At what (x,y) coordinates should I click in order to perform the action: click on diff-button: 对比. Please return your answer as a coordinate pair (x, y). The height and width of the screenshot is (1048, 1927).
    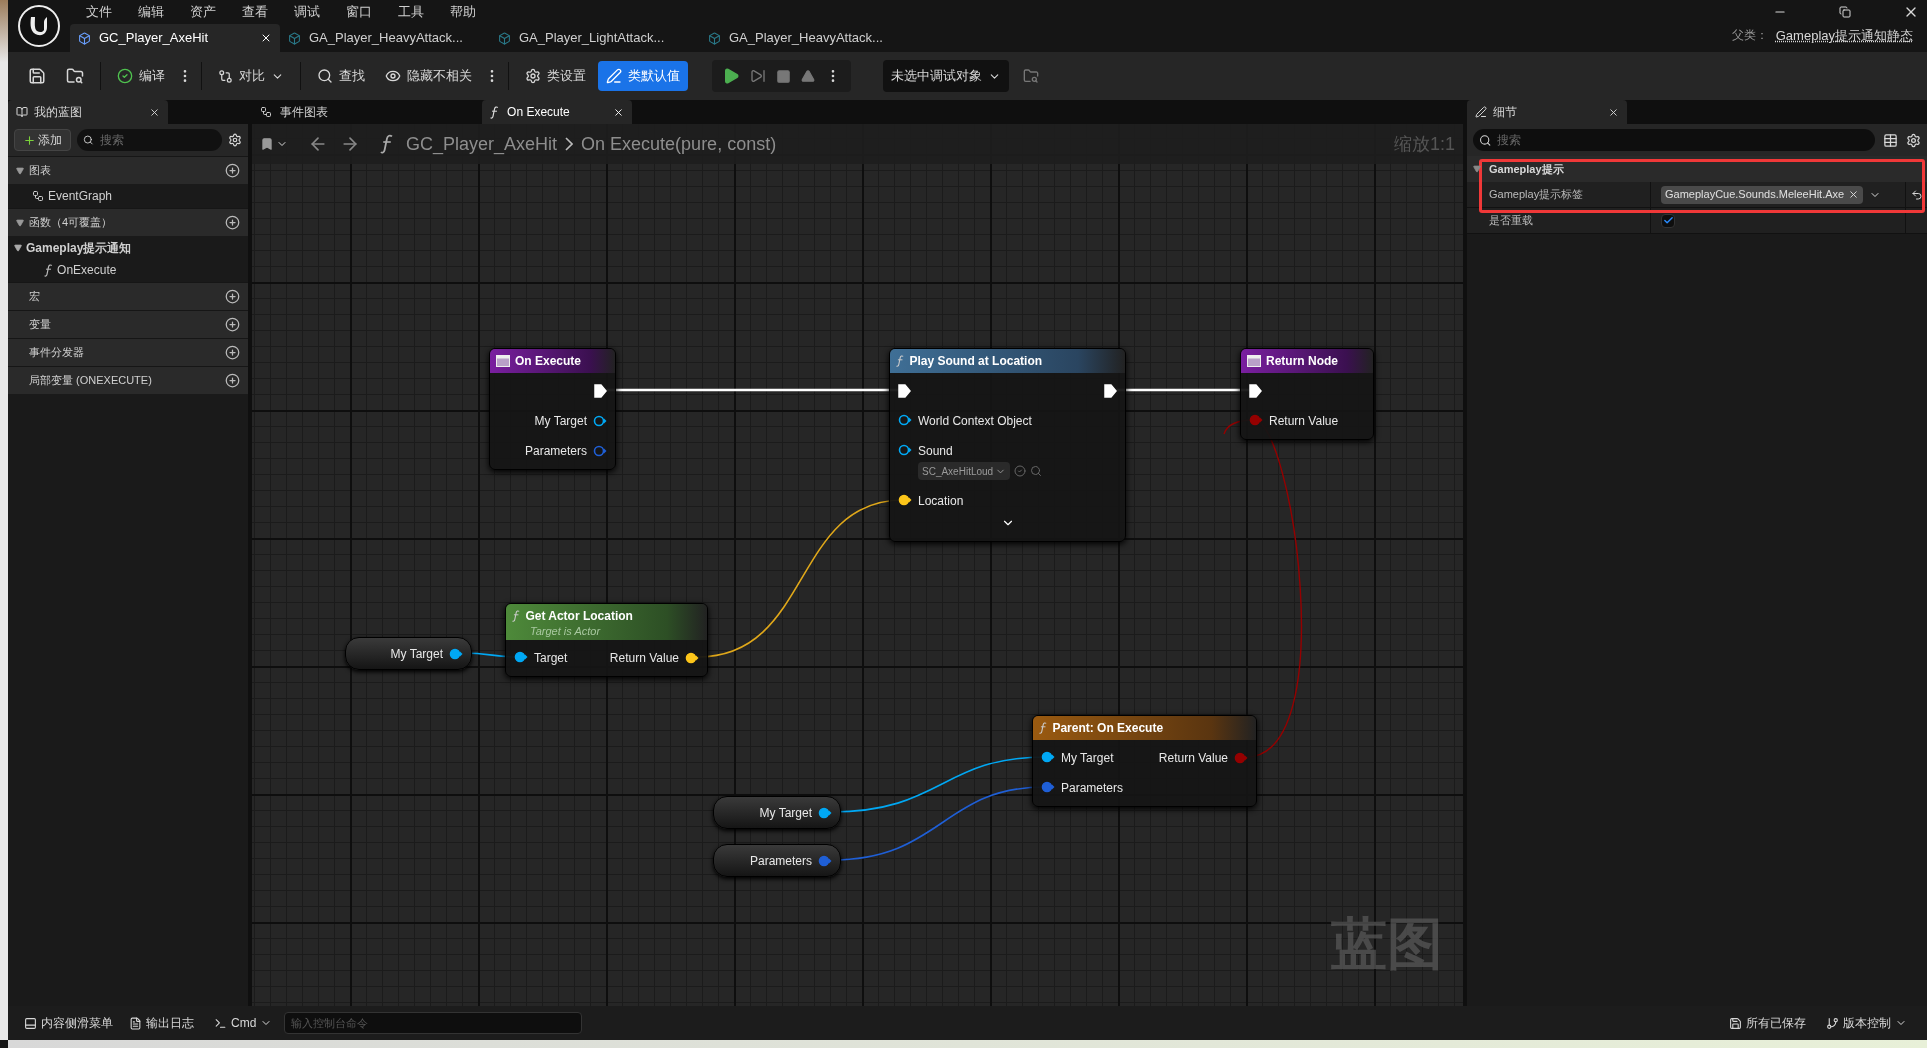
    Looking at the image, I should click on (251, 76).